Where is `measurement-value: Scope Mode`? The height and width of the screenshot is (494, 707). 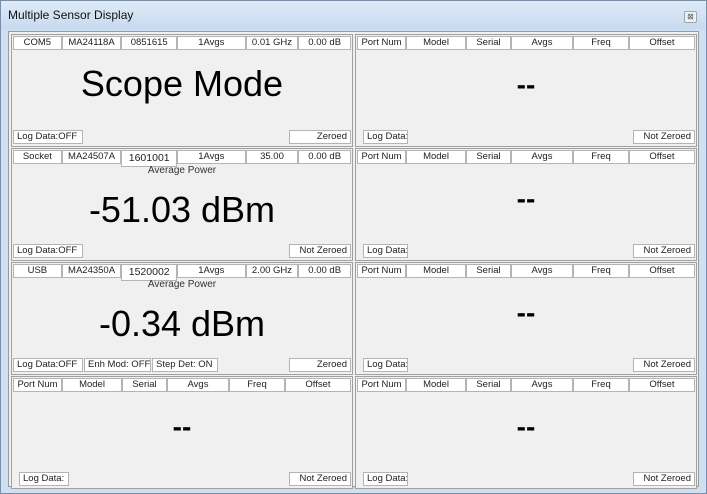
measurement-value: Scope Mode is located at coordinates (182, 83).